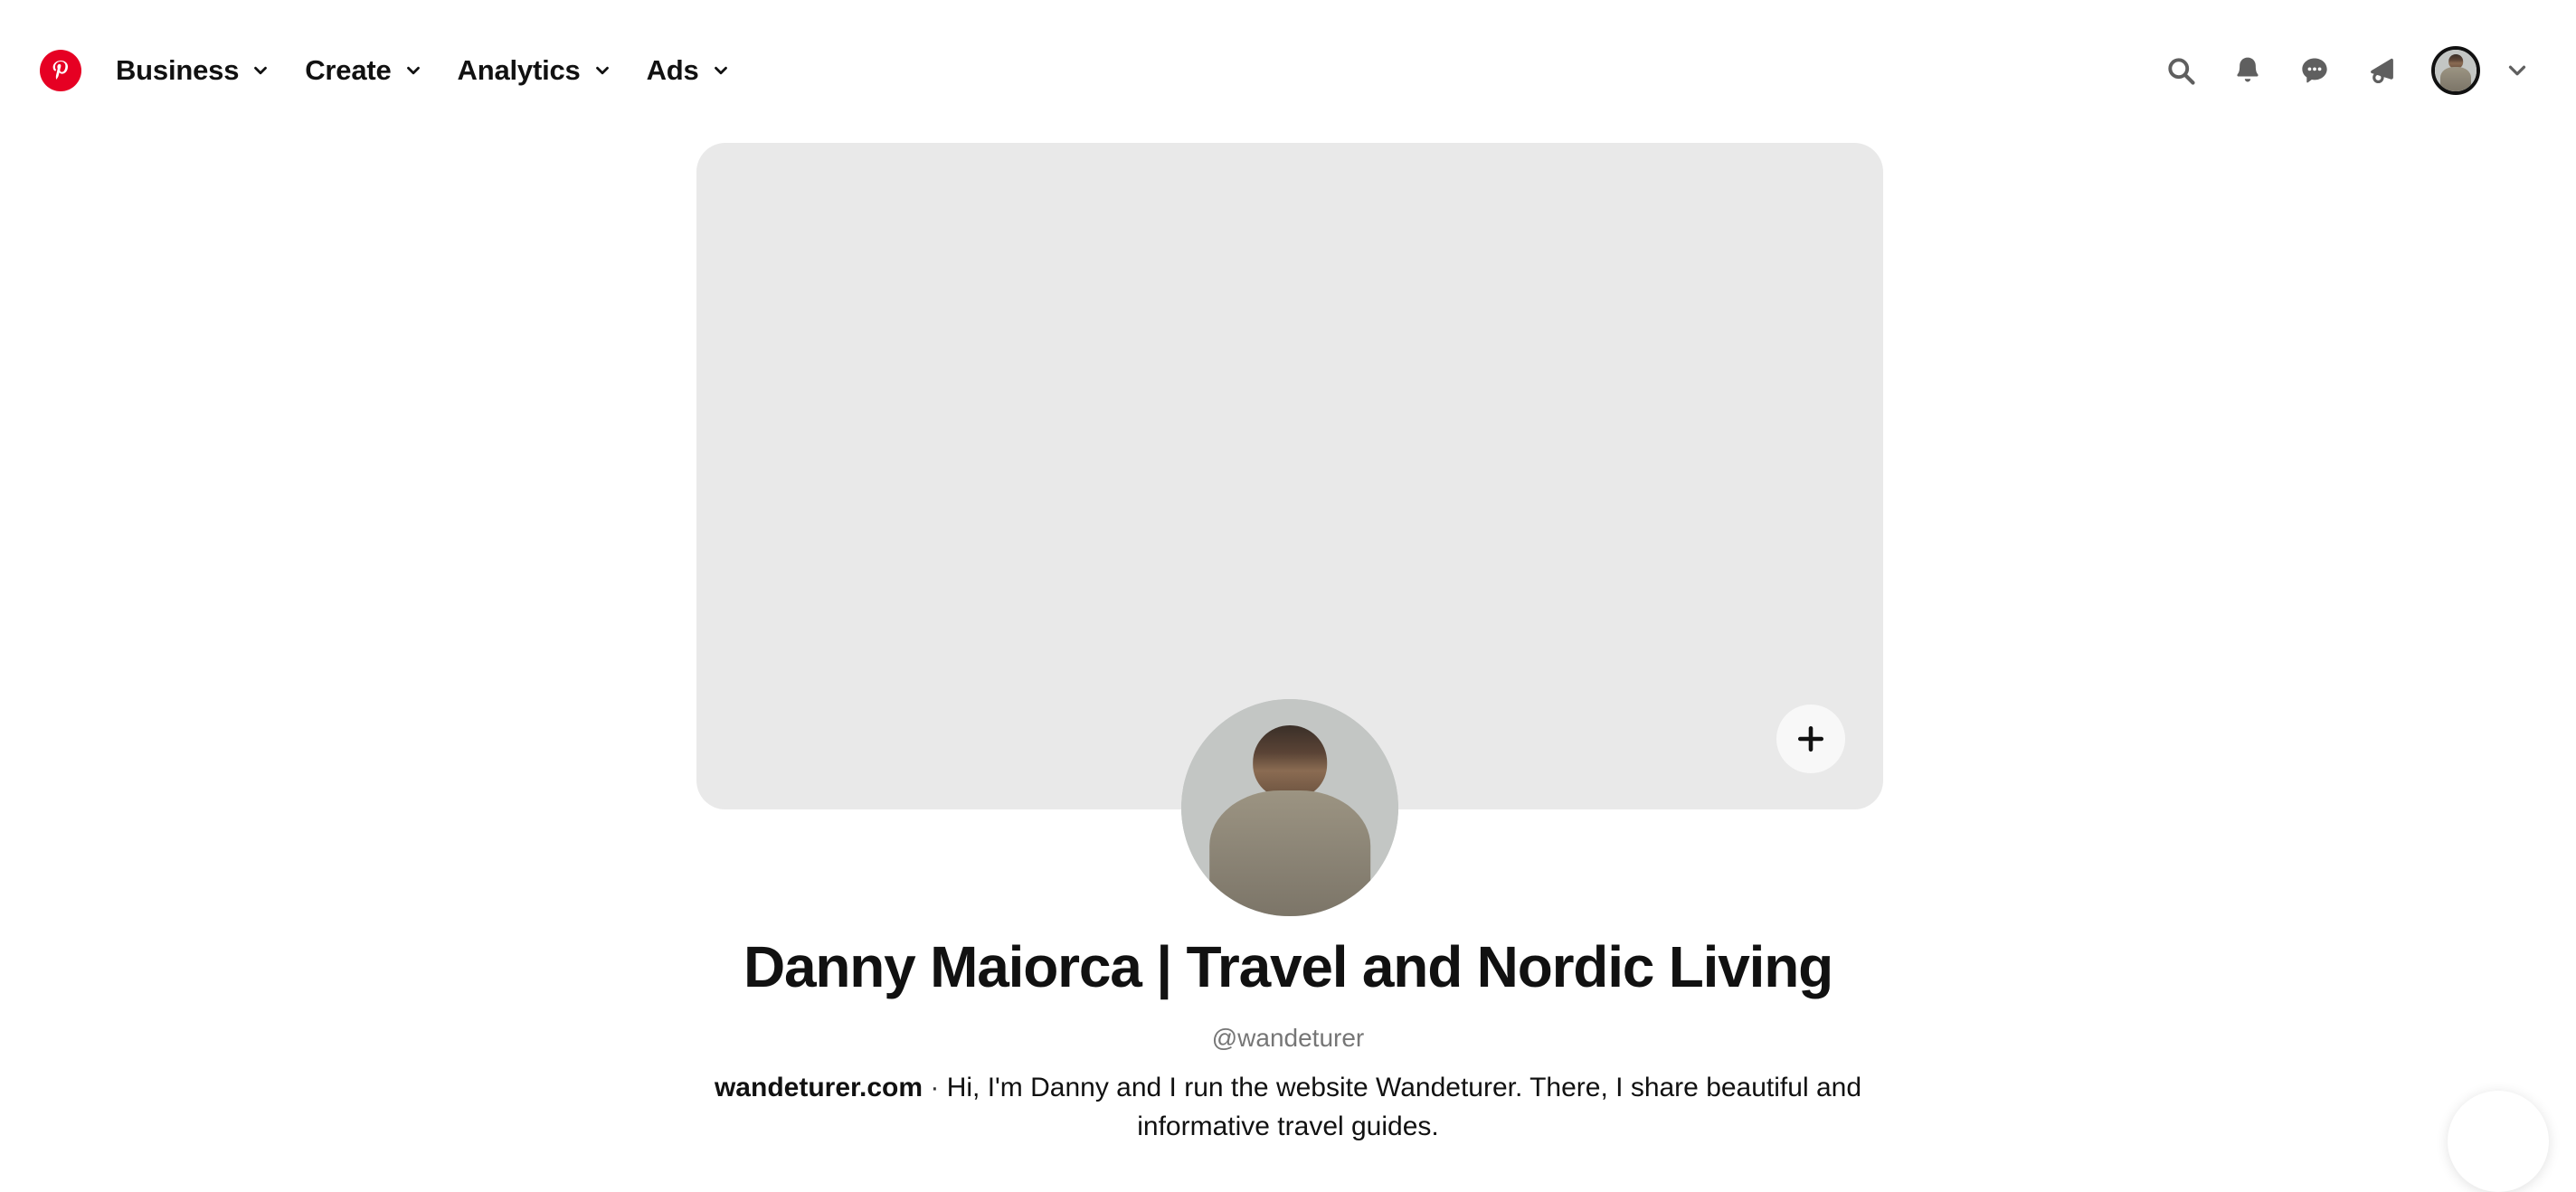 The width and height of the screenshot is (2576, 1192). I want to click on nav-item-ads: Ads, so click(689, 70).